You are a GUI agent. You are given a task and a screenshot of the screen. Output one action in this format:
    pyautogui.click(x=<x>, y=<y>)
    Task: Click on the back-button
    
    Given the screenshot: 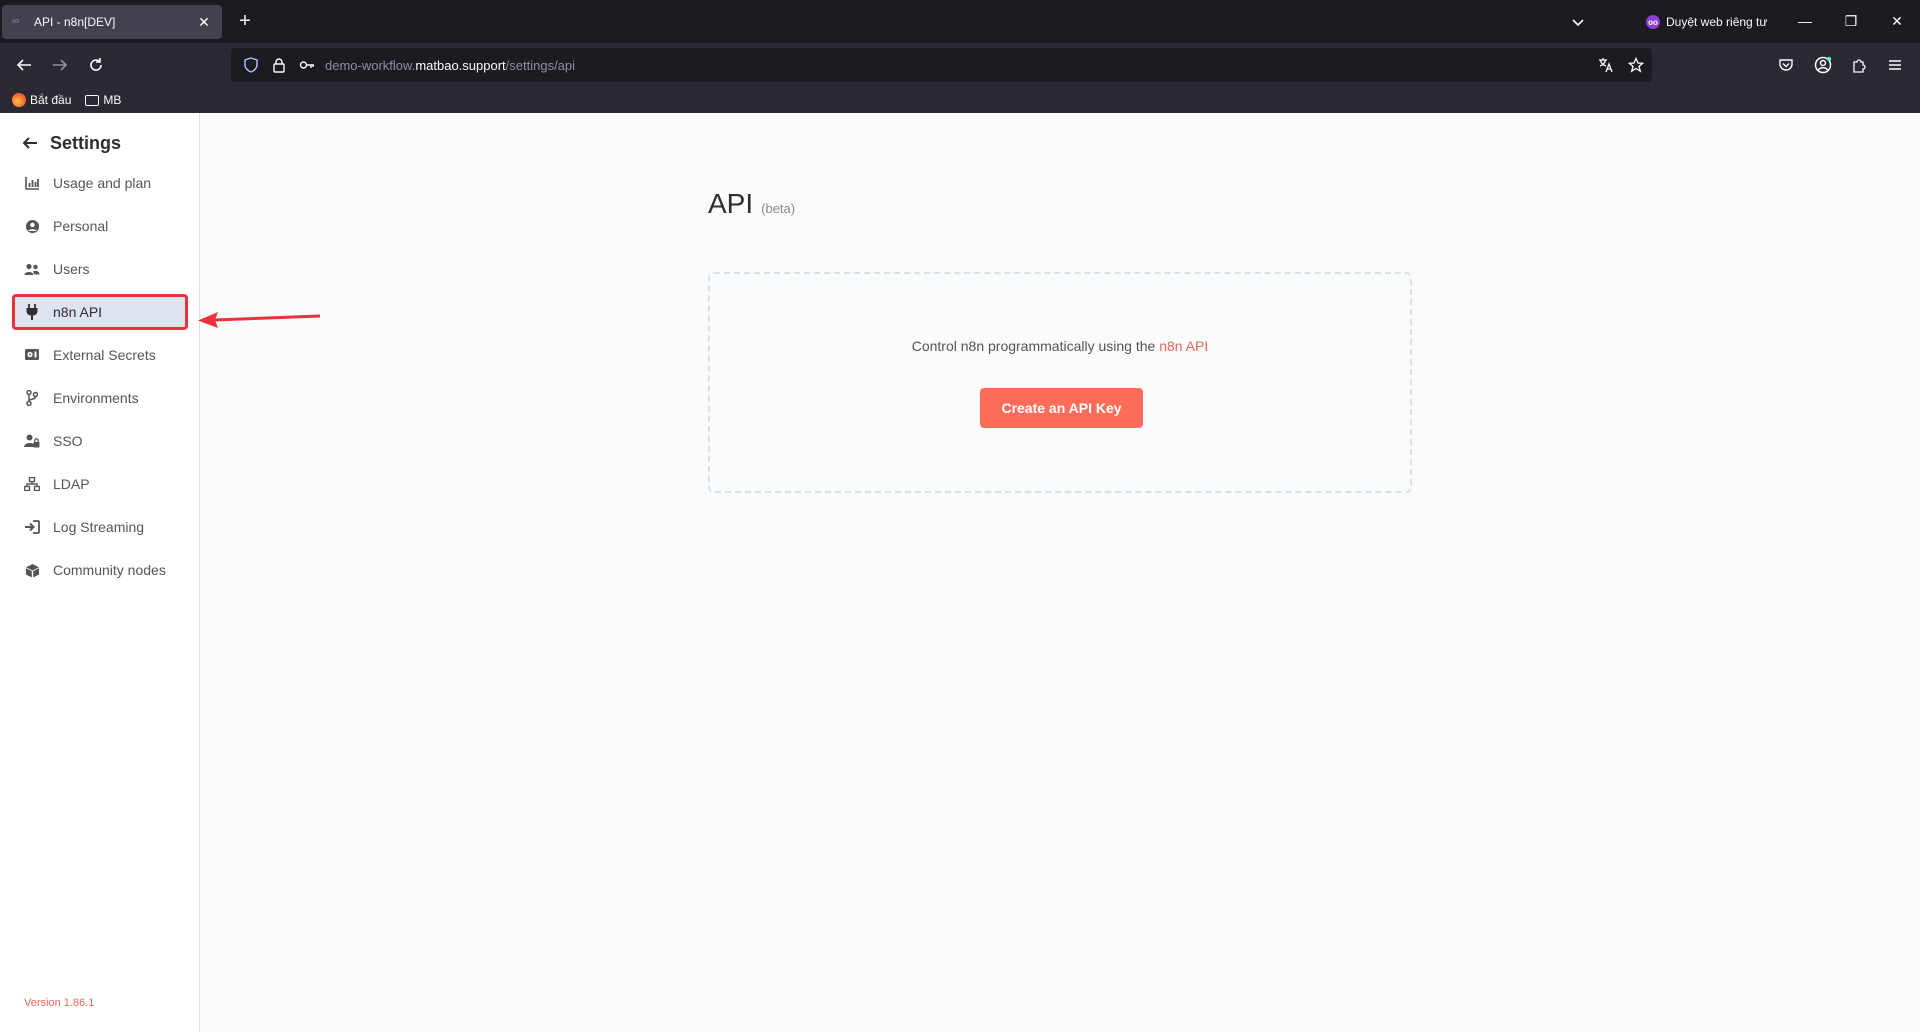 What is the action you would take?
    pyautogui.click(x=24, y=65)
    